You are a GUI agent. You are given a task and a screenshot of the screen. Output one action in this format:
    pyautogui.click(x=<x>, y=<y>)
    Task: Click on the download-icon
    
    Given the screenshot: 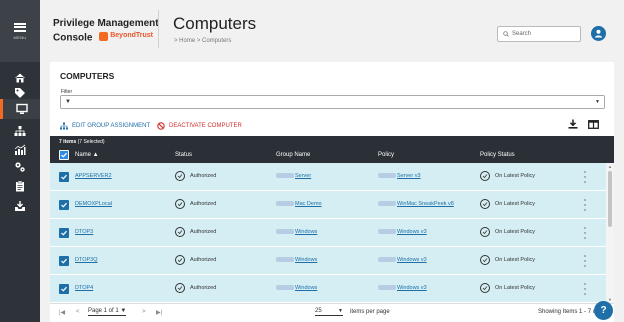 What is the action you would take?
    pyautogui.click(x=573, y=124)
    